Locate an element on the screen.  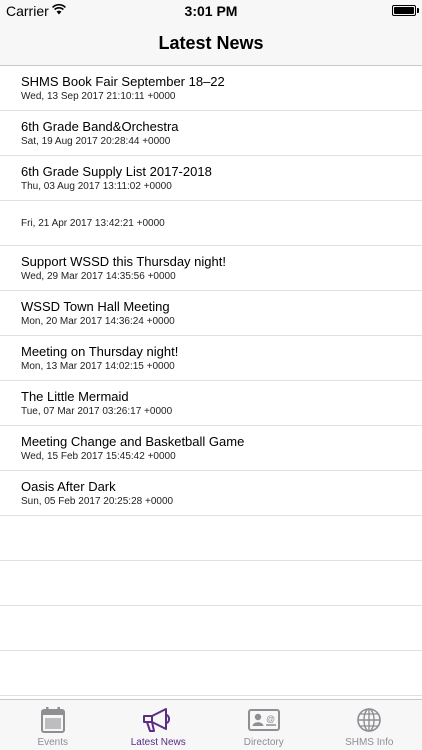
news-title: 6th Grade Band&Orchestra is located at coordinates (100, 126).